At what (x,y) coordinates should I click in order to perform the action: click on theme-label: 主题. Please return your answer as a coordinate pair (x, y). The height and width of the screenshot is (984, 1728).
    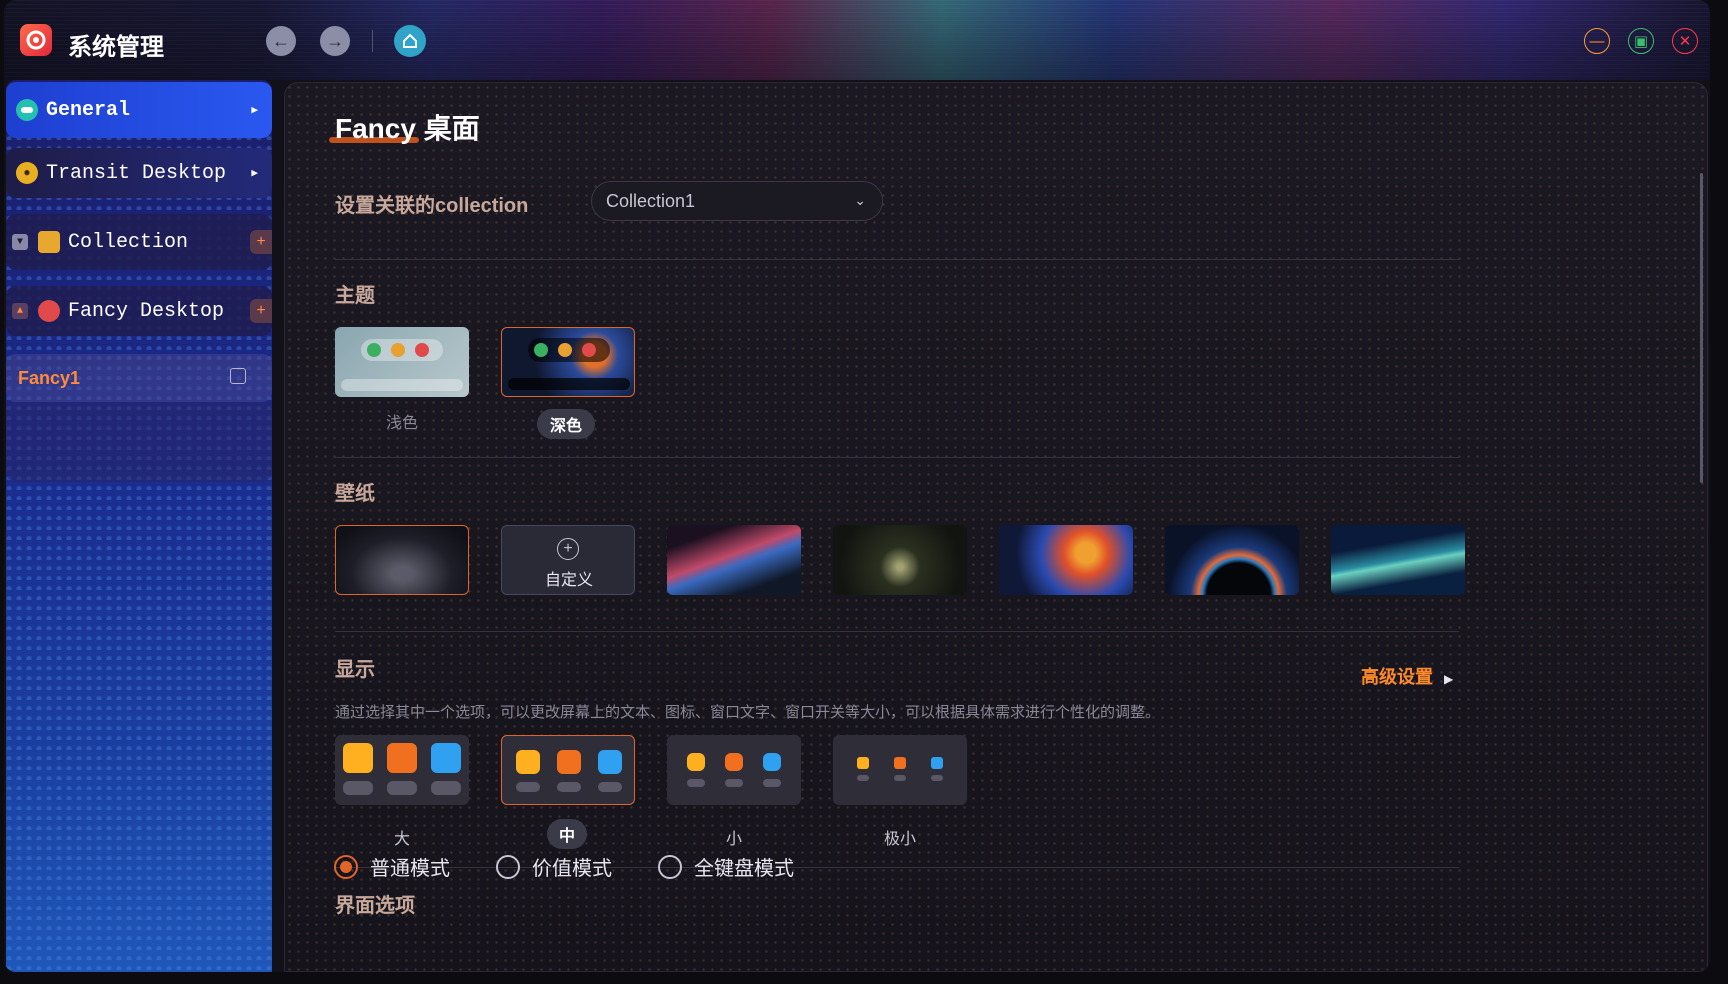
    Looking at the image, I should click on (355, 296).